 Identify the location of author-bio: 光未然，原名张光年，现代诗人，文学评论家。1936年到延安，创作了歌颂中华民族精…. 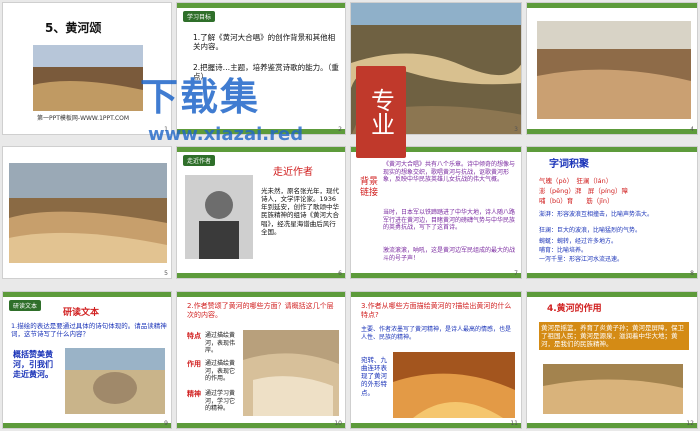
(300, 211).